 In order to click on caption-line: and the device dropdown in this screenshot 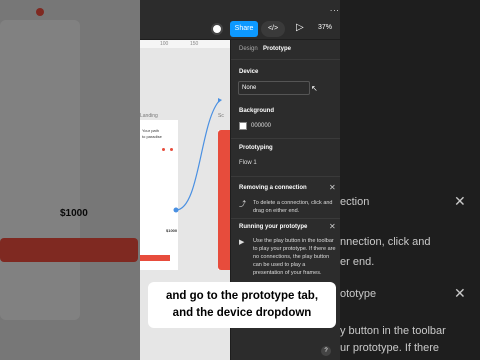, I will do `click(242, 313)`.